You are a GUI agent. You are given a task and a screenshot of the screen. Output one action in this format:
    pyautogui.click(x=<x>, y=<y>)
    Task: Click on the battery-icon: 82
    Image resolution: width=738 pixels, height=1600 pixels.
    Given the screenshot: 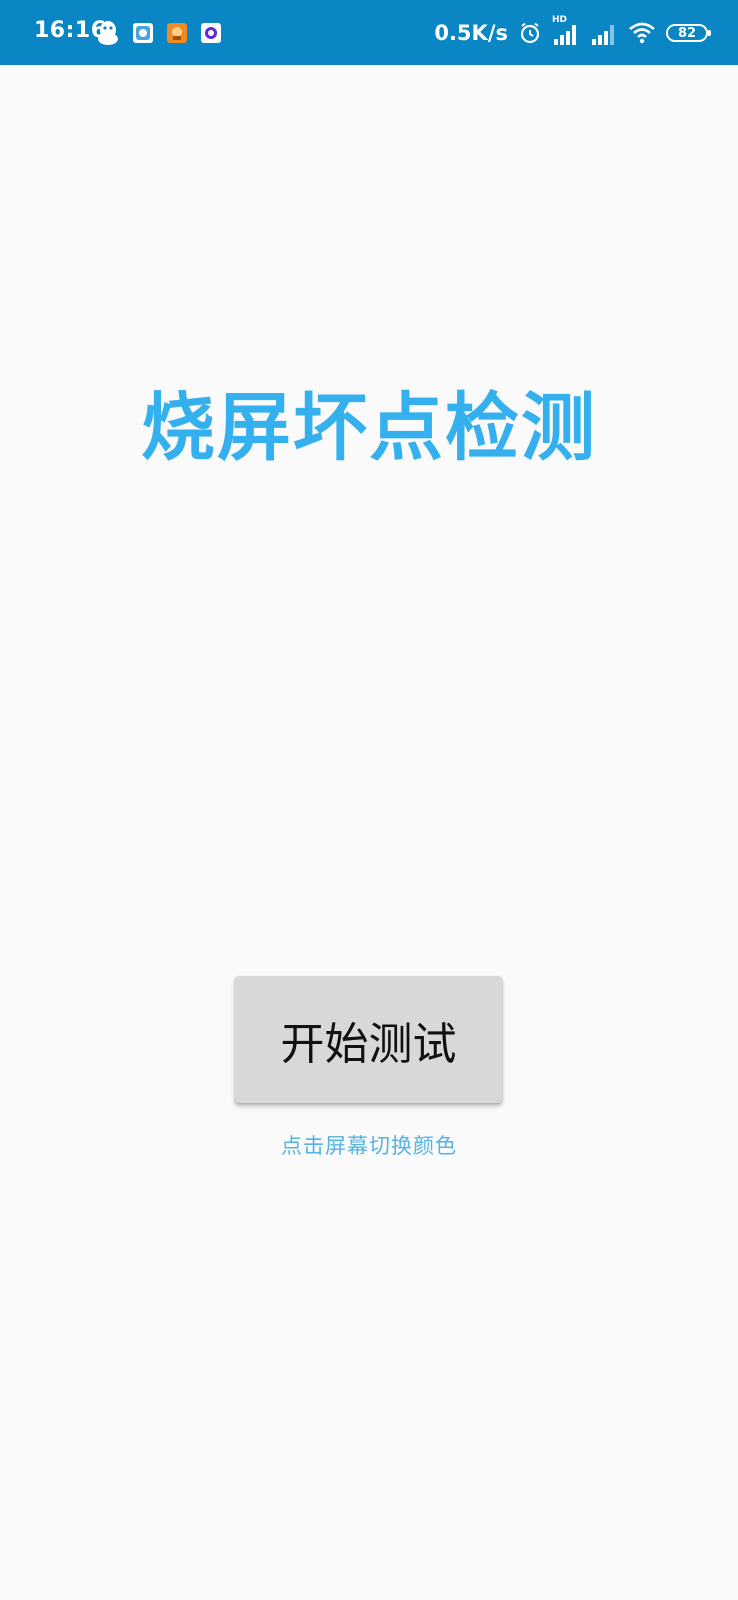 What is the action you would take?
    pyautogui.click(x=688, y=33)
    